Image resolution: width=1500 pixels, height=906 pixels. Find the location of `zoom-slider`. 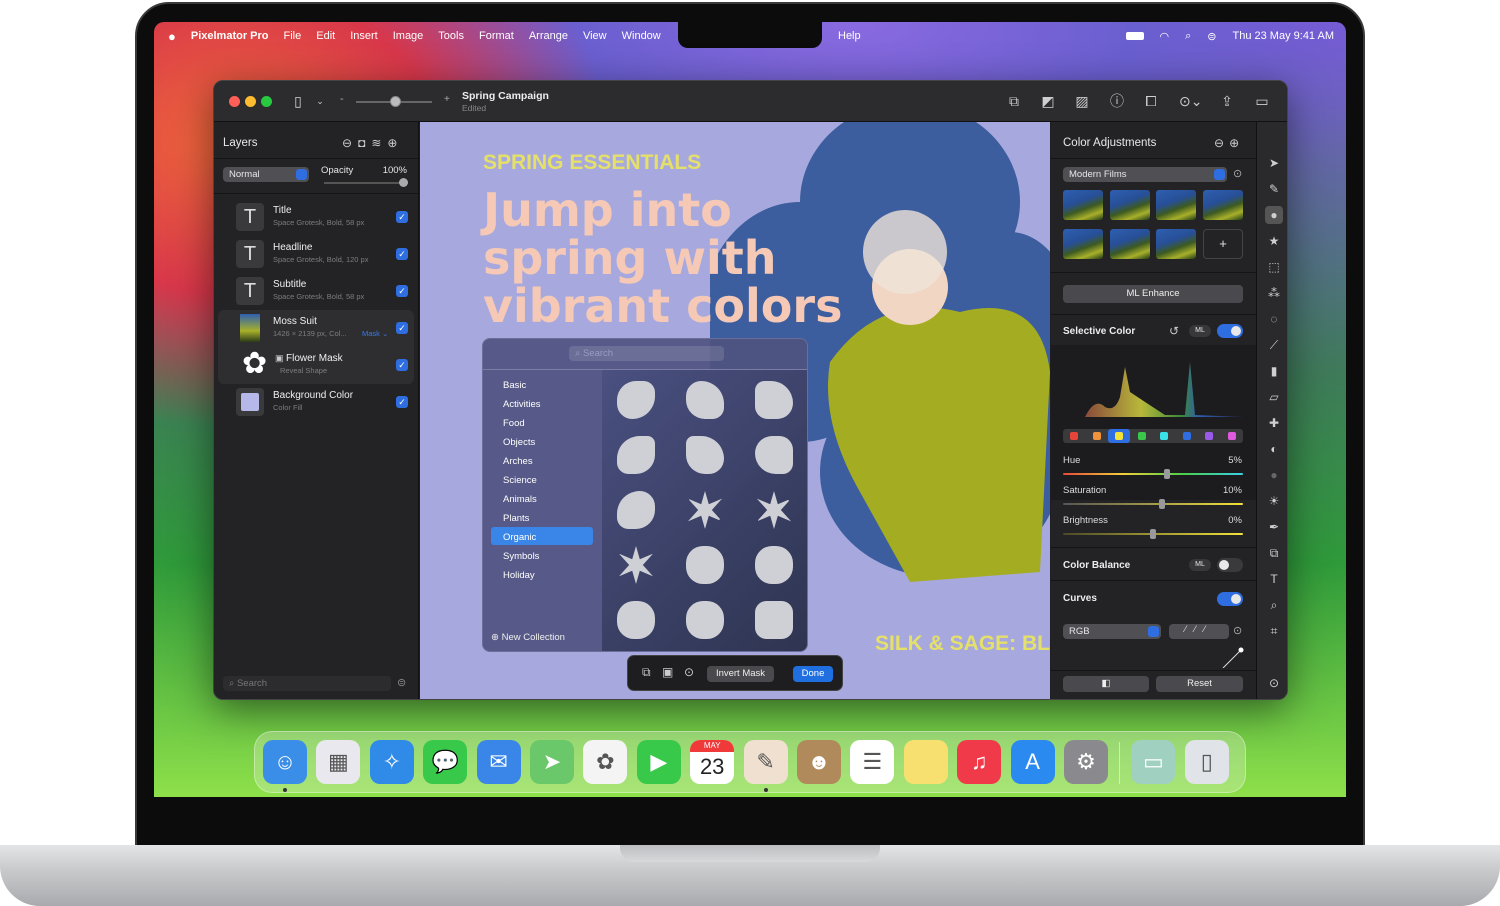

zoom-slider is located at coordinates (394, 101).